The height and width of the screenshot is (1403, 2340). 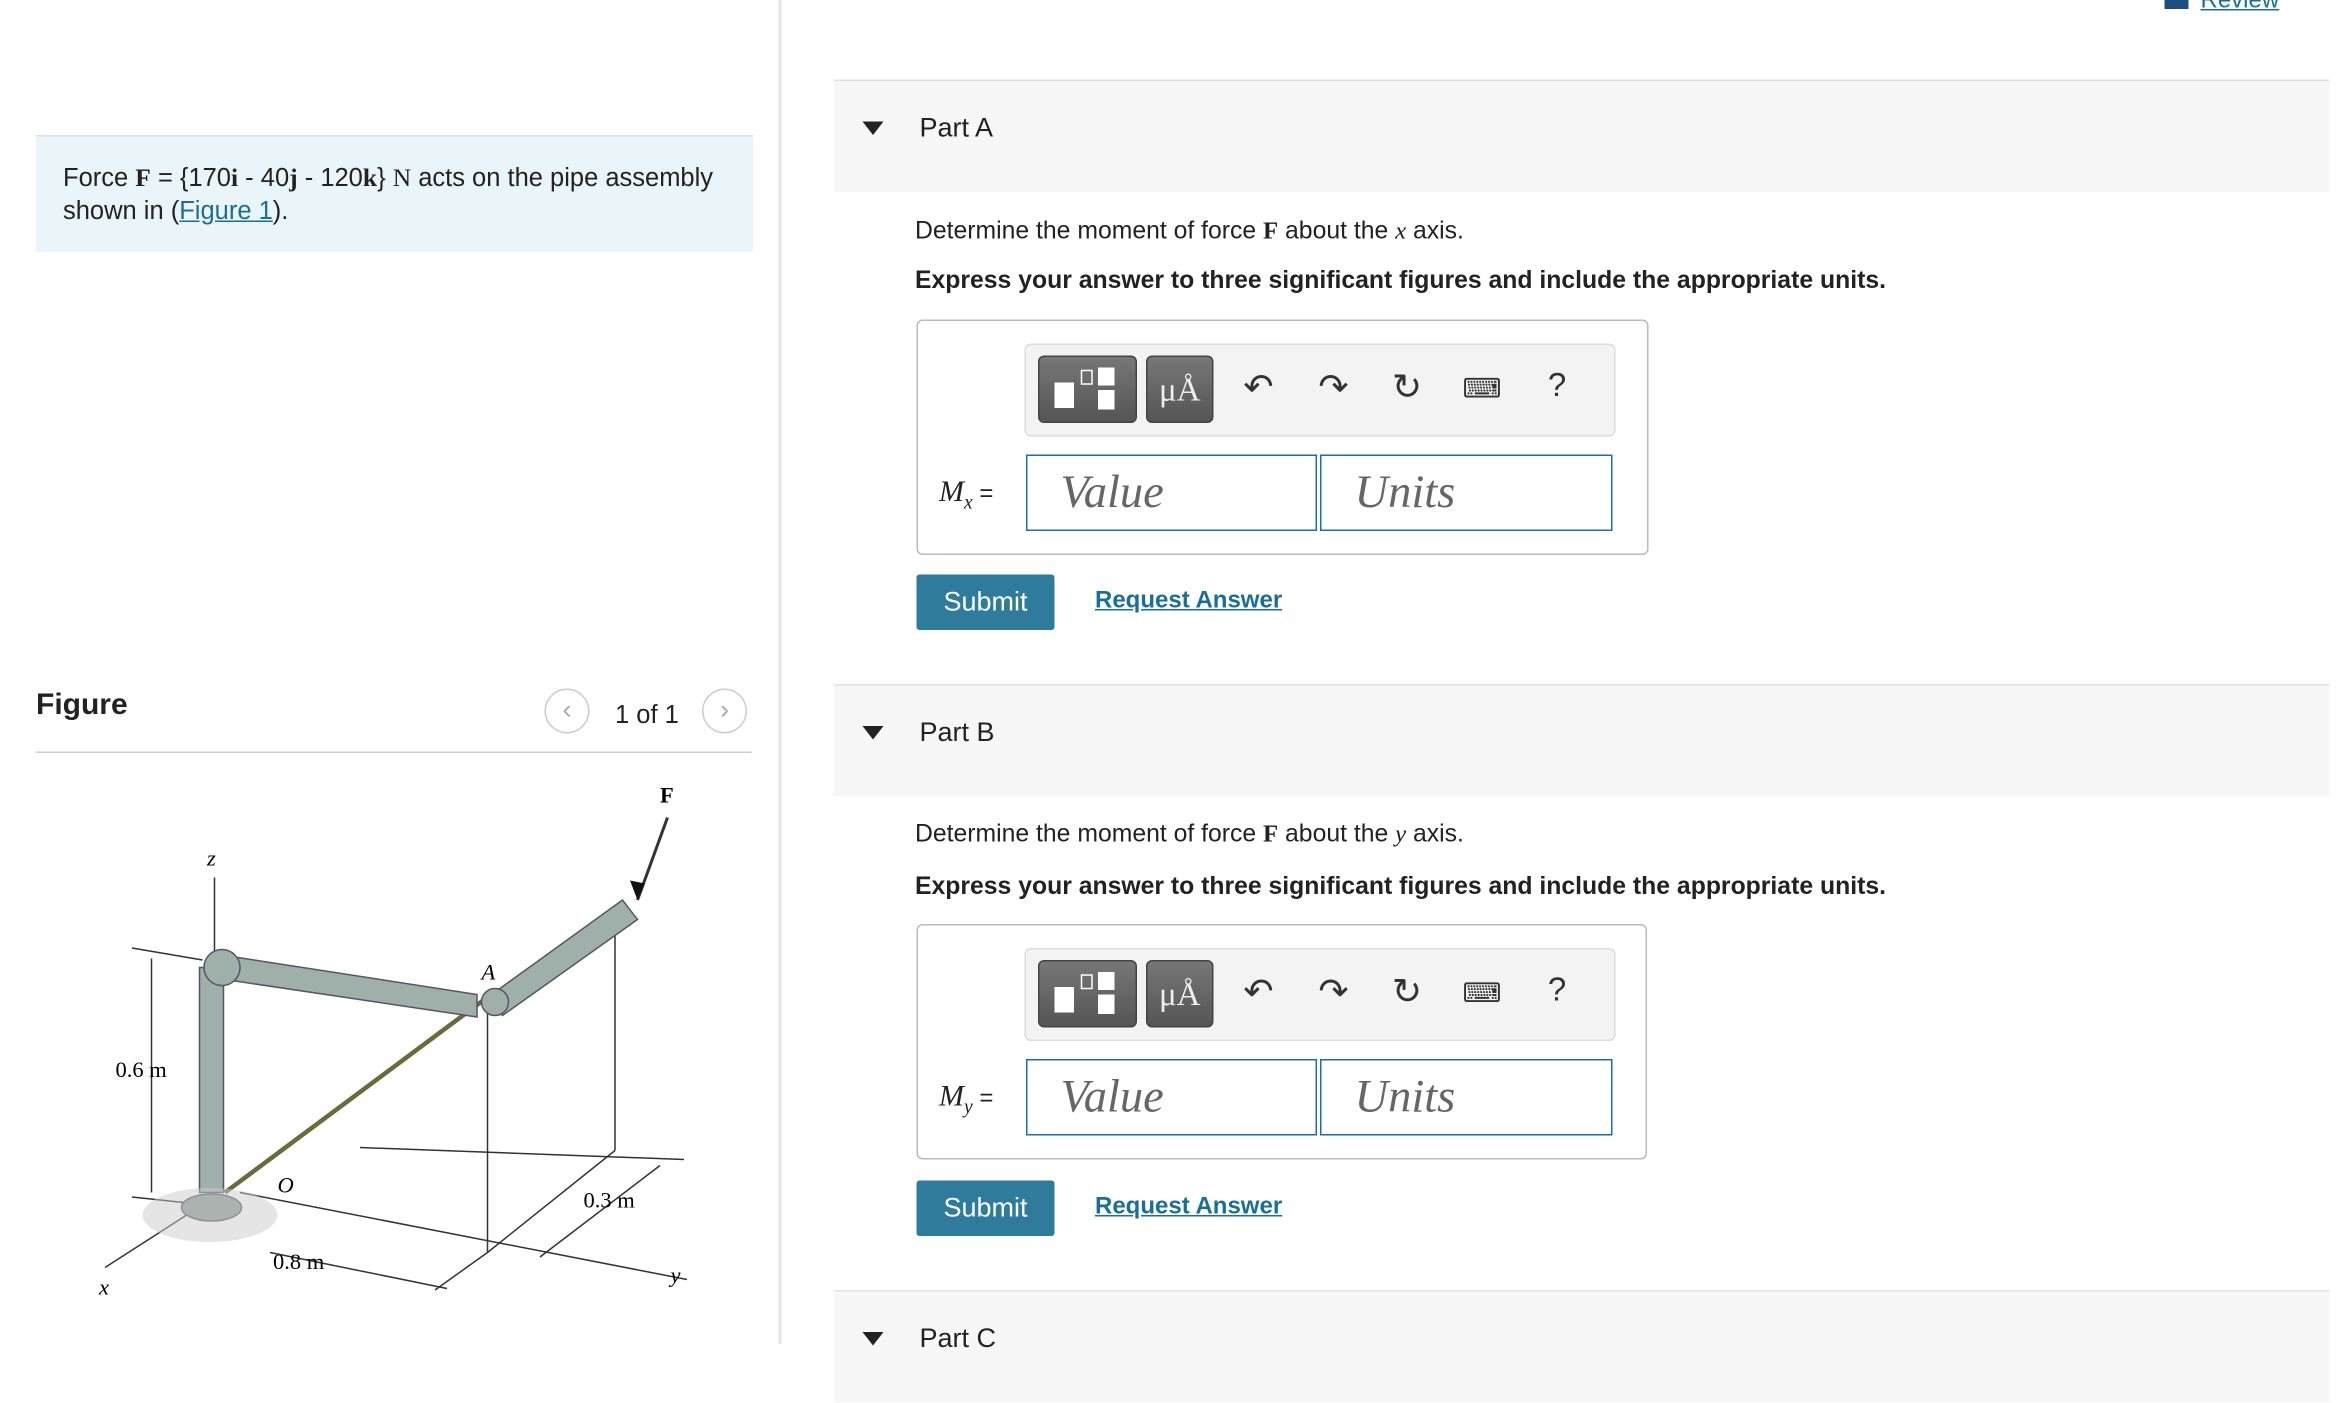 I want to click on label-depth: 0.3 m, so click(x=610, y=1200).